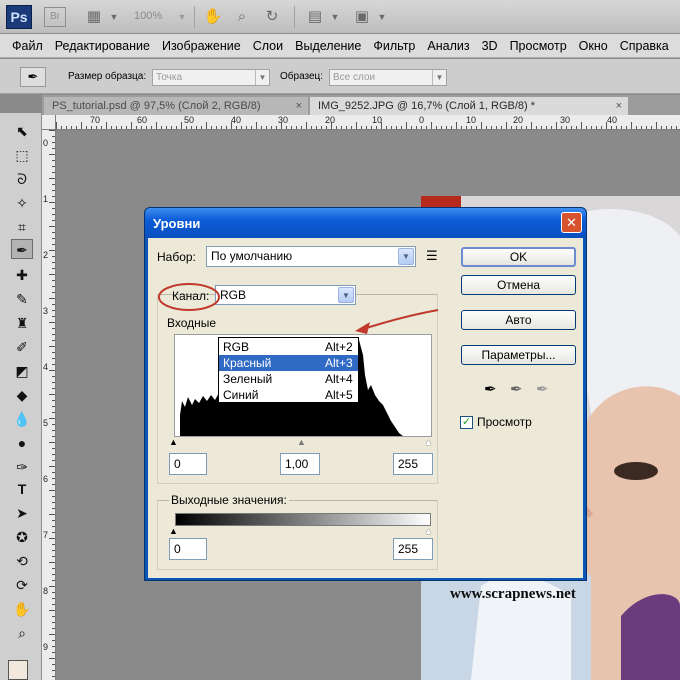 This screenshot has width=680, height=680. Describe the element at coordinates (33, 77) in the screenshot. I see `eyedropper-preset-icon: ✒` at that location.